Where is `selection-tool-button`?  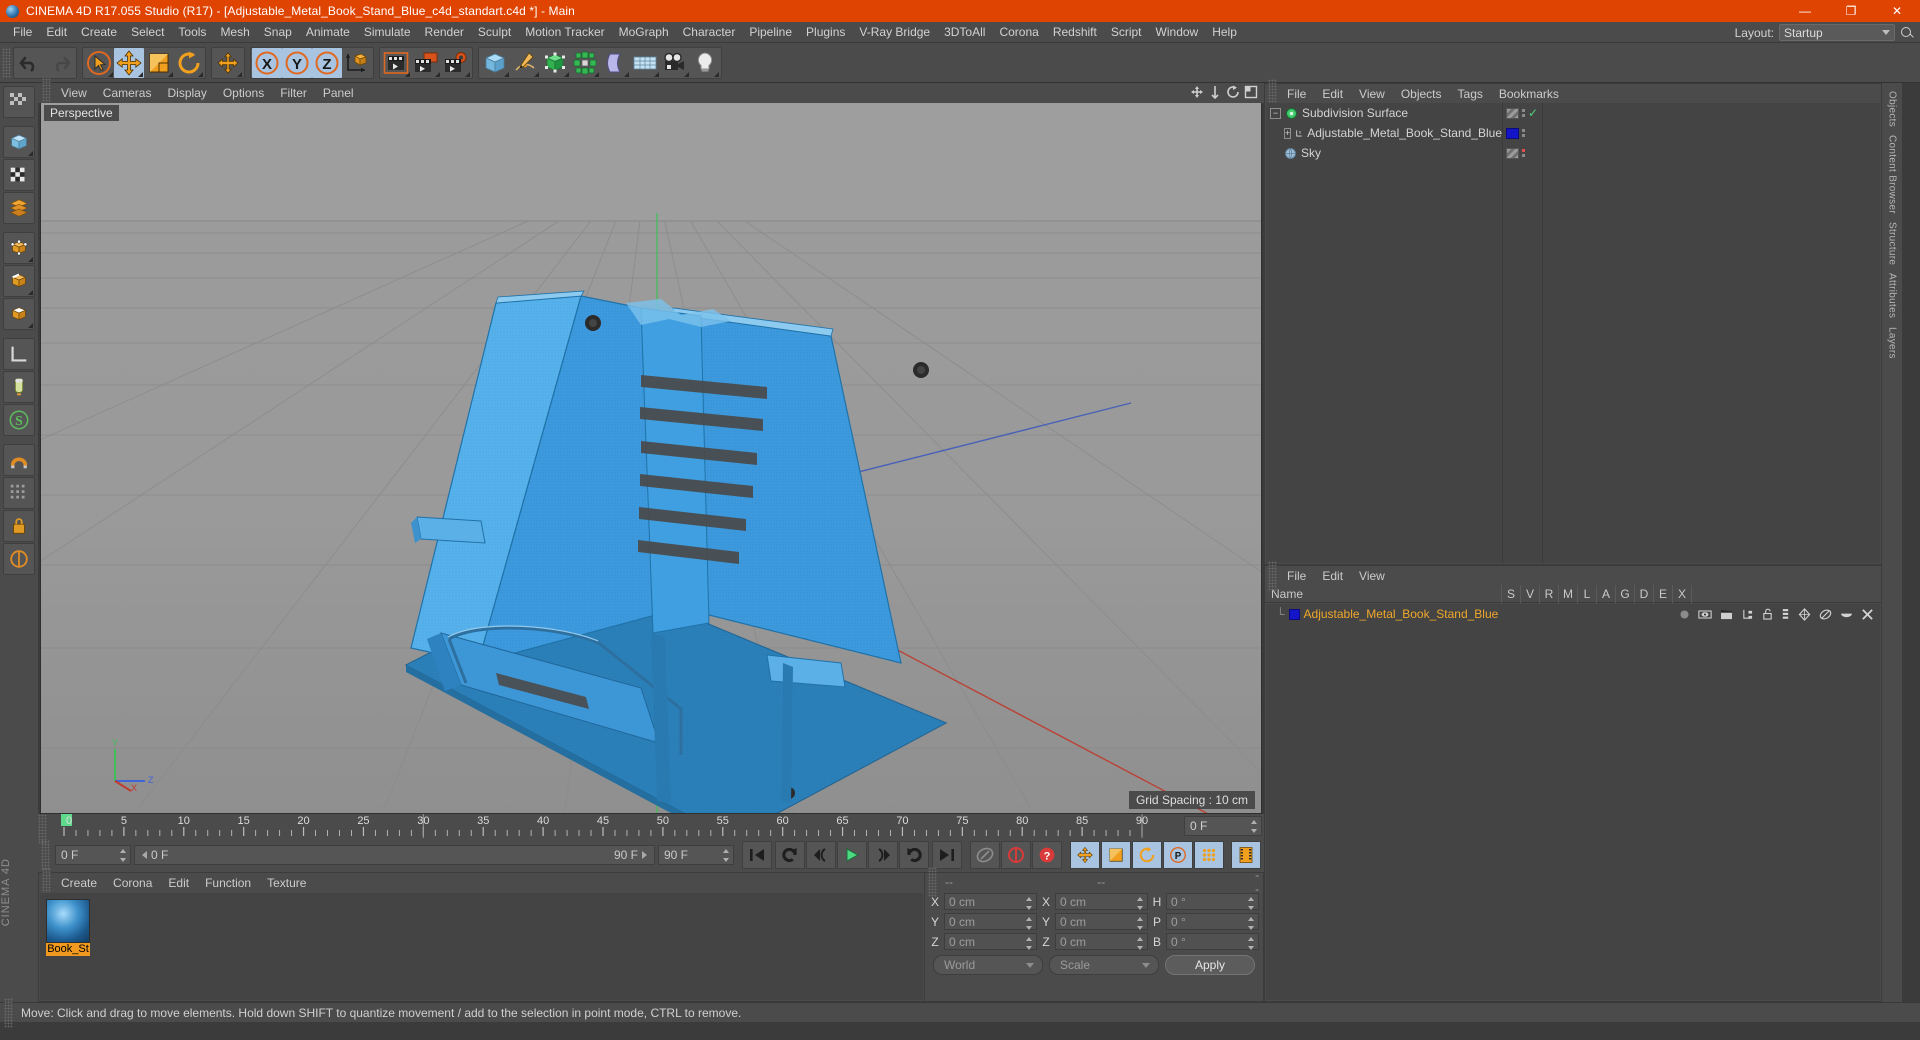
selection-tool-button is located at coordinates (99, 63).